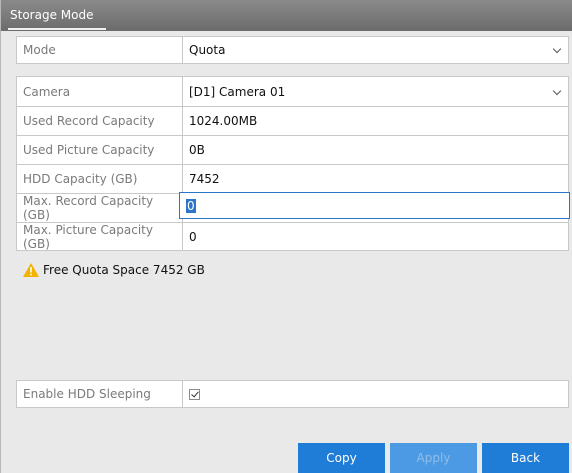  I want to click on hdd-sleeping-label: Enable HDD Sleeping, so click(100, 394).